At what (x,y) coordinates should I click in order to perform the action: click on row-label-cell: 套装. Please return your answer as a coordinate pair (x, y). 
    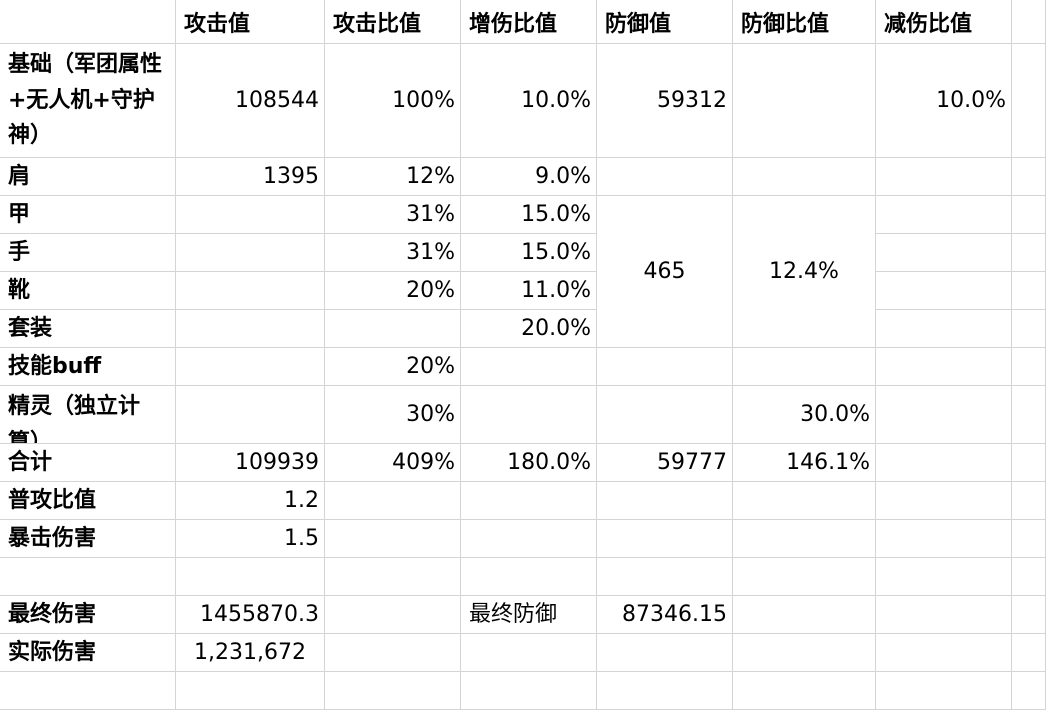
    Looking at the image, I should click on (88, 329).